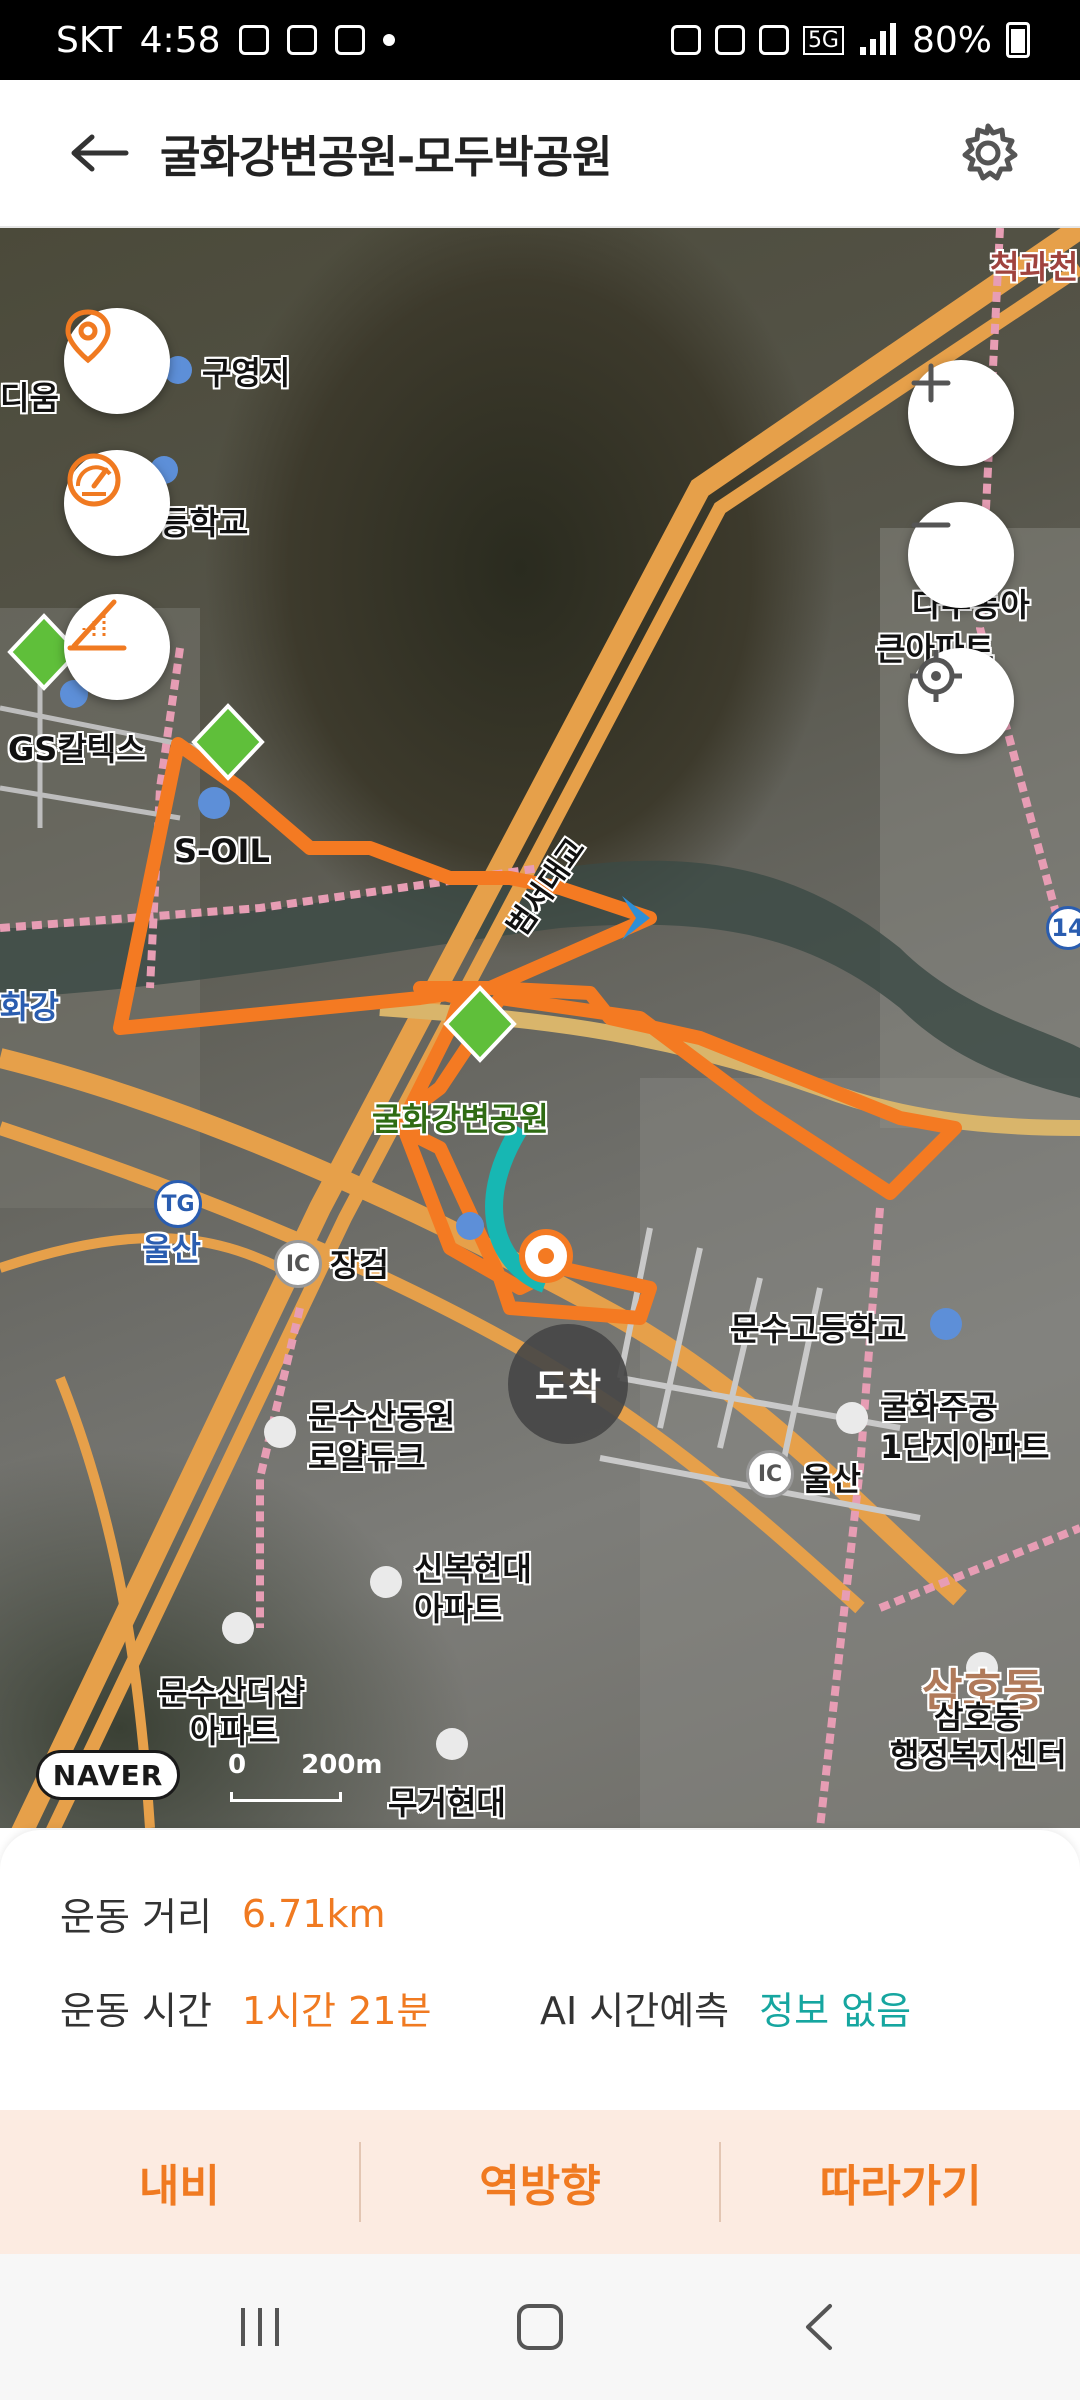  I want to click on distance-label: 운동 거리, so click(136, 1917).